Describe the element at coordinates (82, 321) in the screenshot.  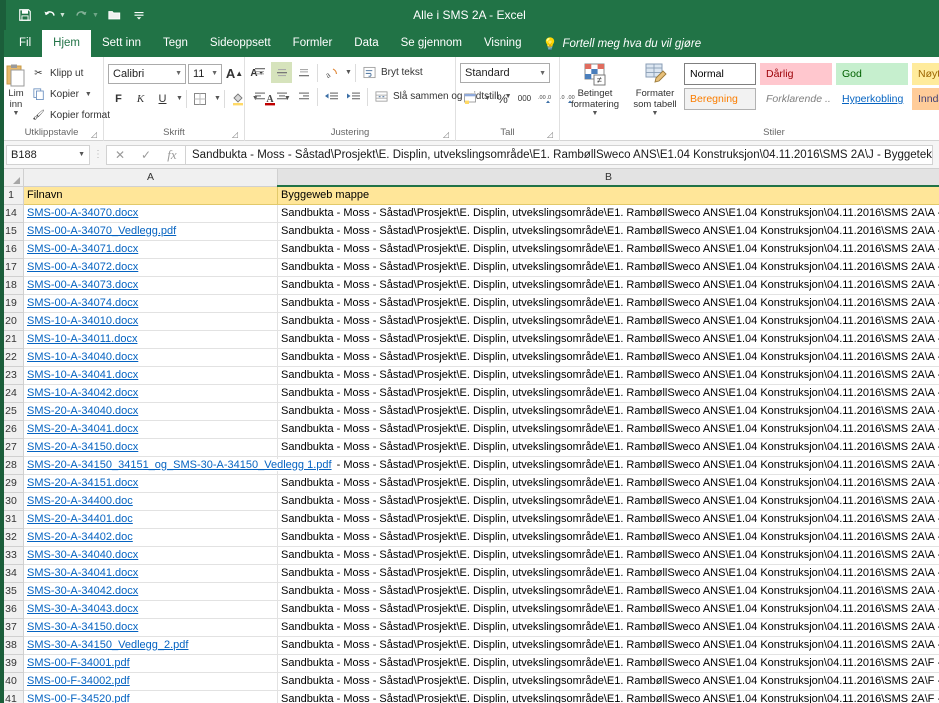
I see `filename-link: SMS-10-A-34010.docx` at that location.